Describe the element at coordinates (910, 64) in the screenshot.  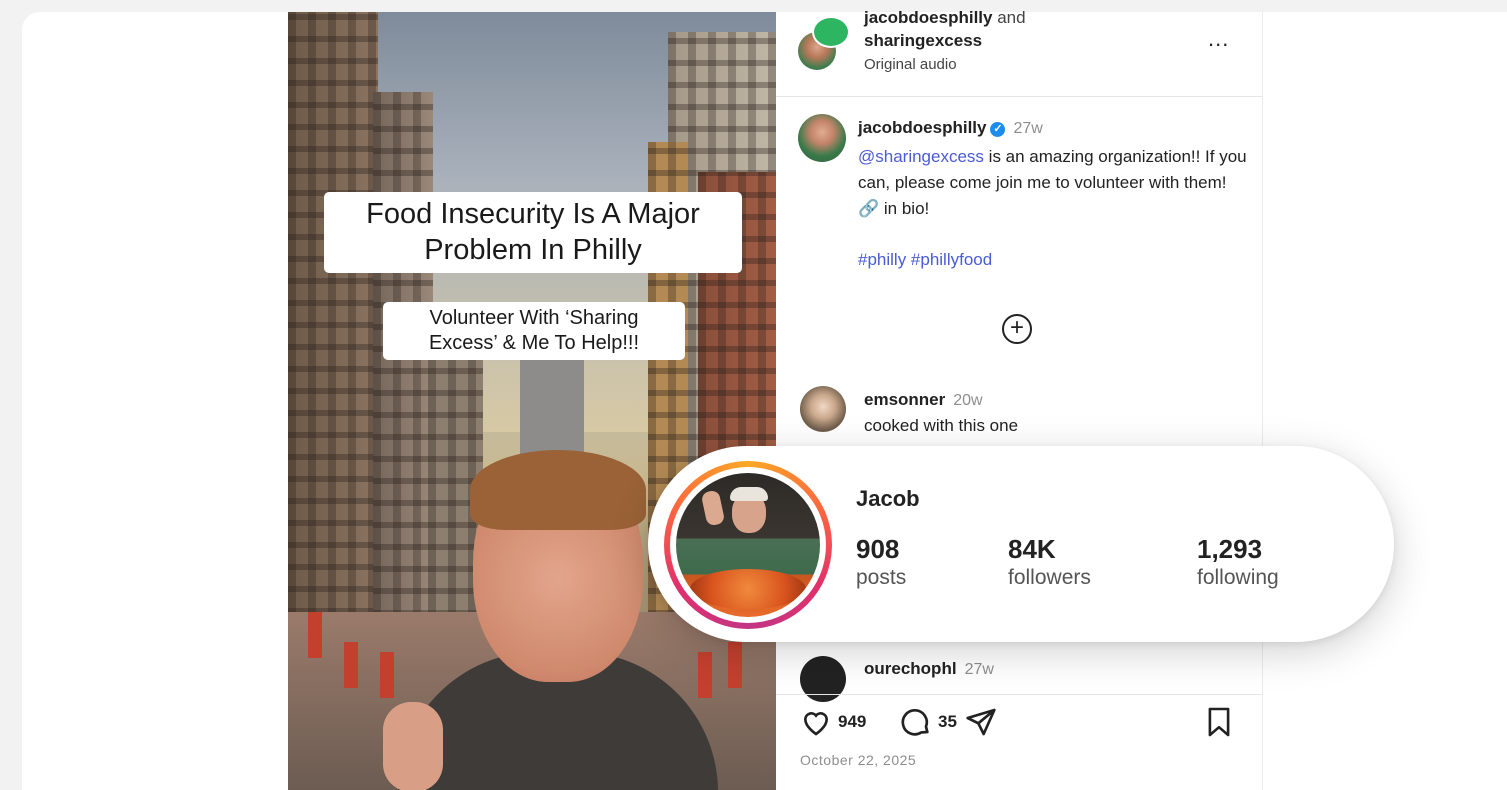
I see `audio-label: Original audio` at that location.